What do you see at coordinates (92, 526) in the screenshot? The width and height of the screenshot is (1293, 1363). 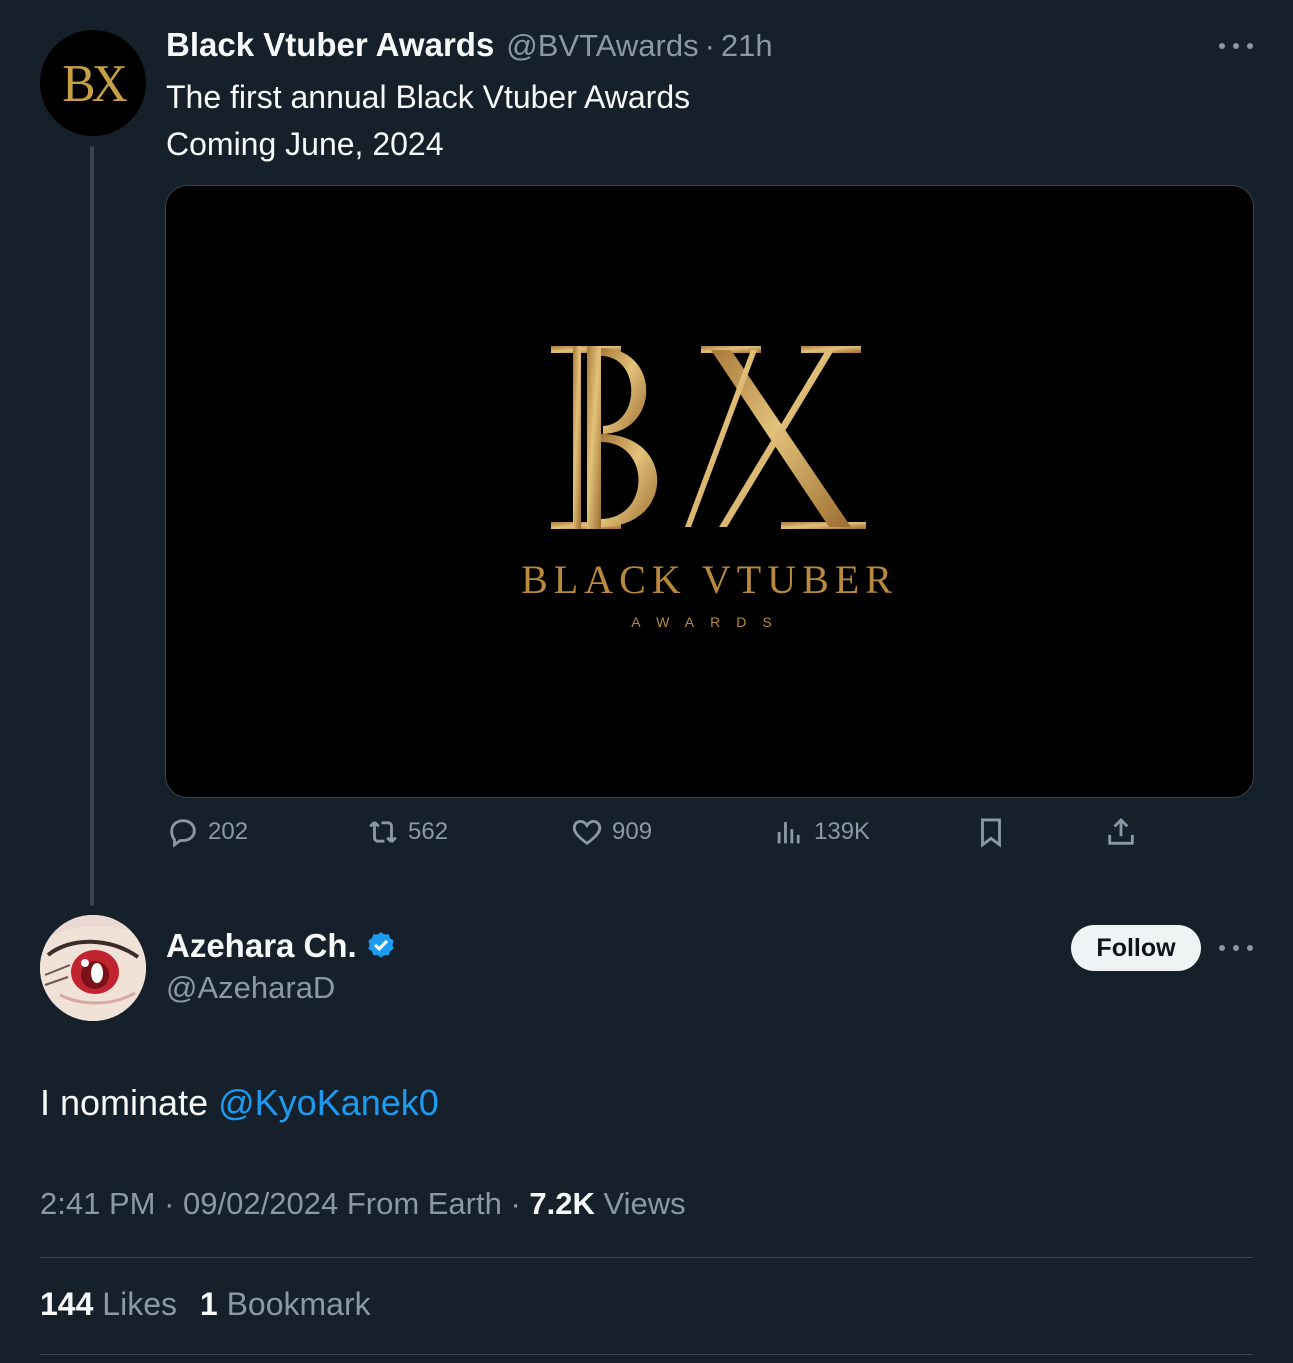 I see `thread-connector-line` at bounding box center [92, 526].